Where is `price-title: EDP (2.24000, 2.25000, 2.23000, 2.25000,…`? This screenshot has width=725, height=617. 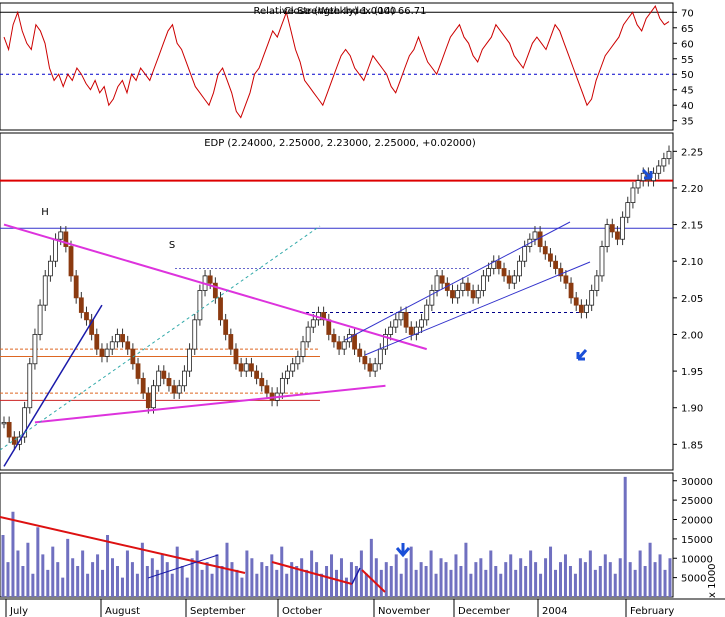
price-title: EDP (2.24000, 2.25000, 2.23000, 2.25000,… is located at coordinates (340, 143).